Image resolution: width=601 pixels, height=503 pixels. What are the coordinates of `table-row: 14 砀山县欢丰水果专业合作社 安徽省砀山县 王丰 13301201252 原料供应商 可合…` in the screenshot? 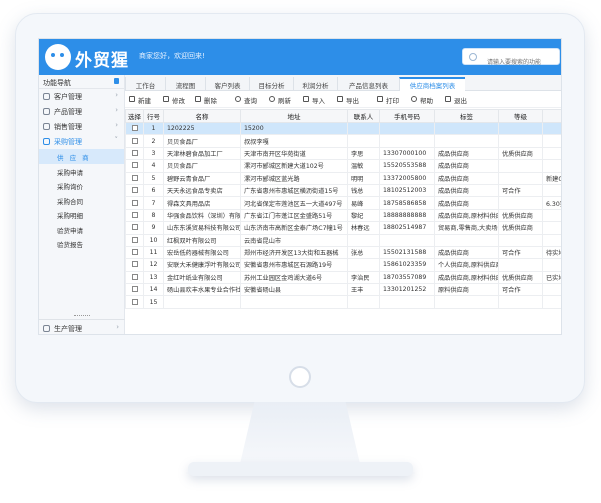 It's located at (343, 290).